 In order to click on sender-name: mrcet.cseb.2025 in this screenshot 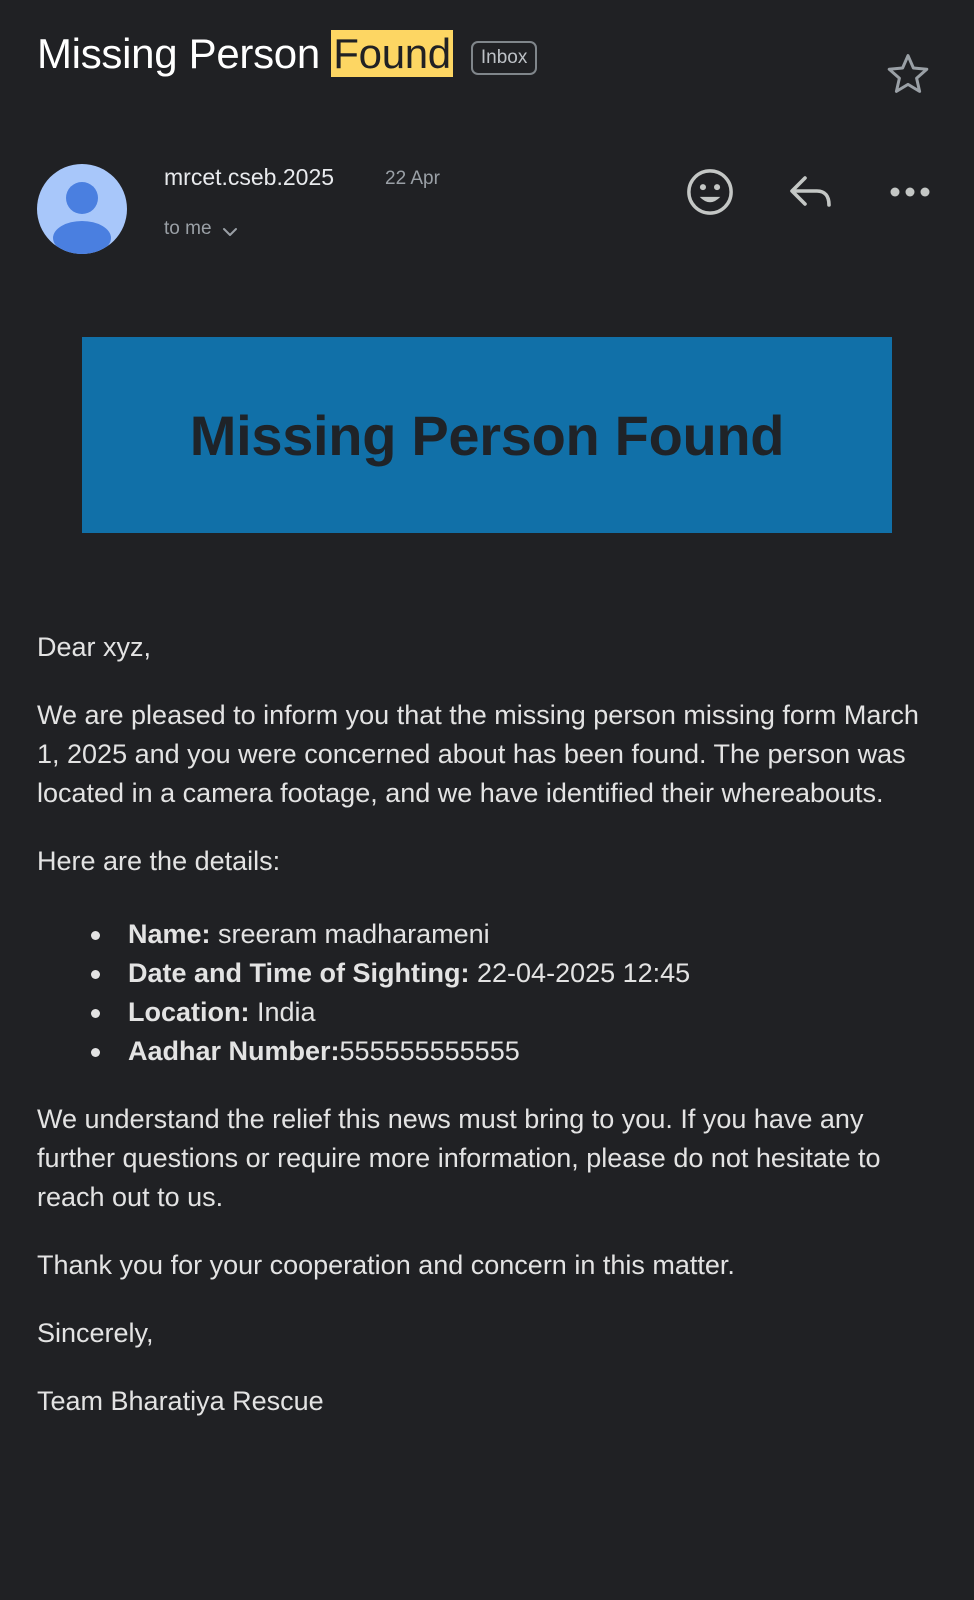, I will do `click(249, 177)`.